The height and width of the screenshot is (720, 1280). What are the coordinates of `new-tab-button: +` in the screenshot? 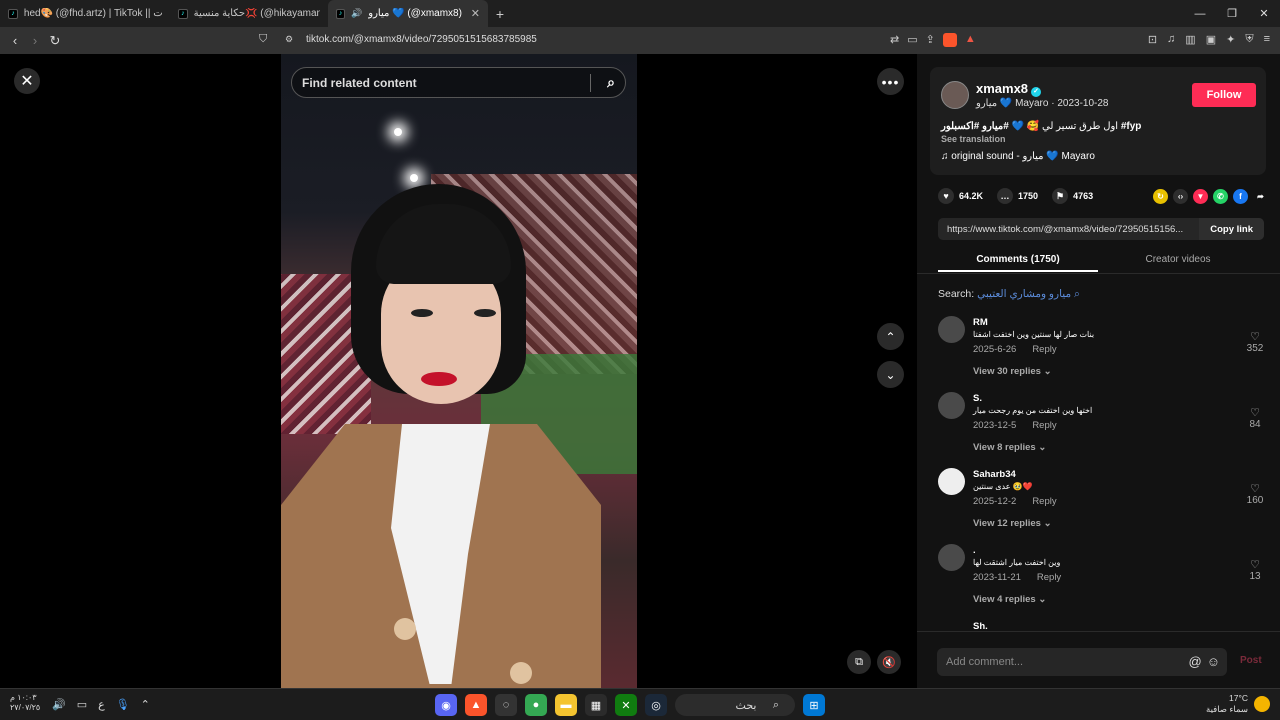 It's located at (500, 13).